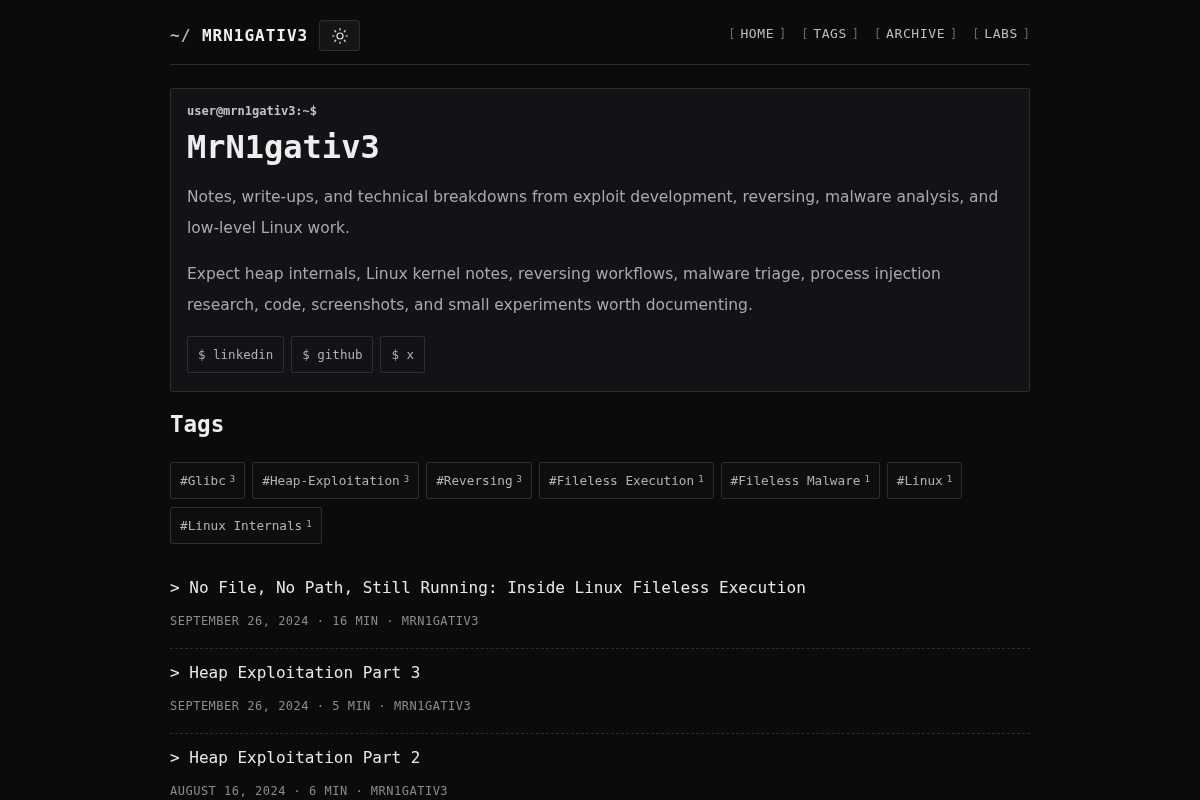  Describe the element at coordinates (236, 354) in the screenshot. I see `social-link: $ linkedin` at that location.